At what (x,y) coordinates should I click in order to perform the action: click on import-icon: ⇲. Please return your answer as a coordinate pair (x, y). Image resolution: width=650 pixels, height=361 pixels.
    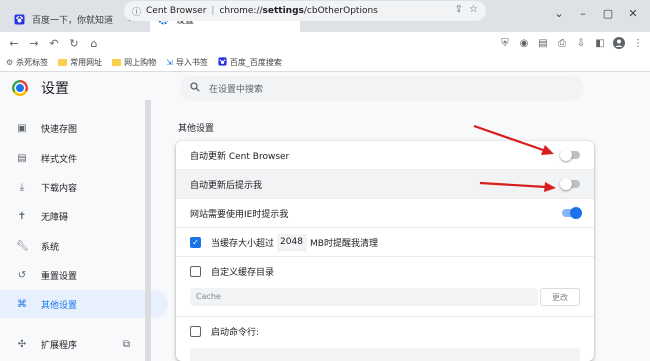
    Looking at the image, I should click on (169, 62).